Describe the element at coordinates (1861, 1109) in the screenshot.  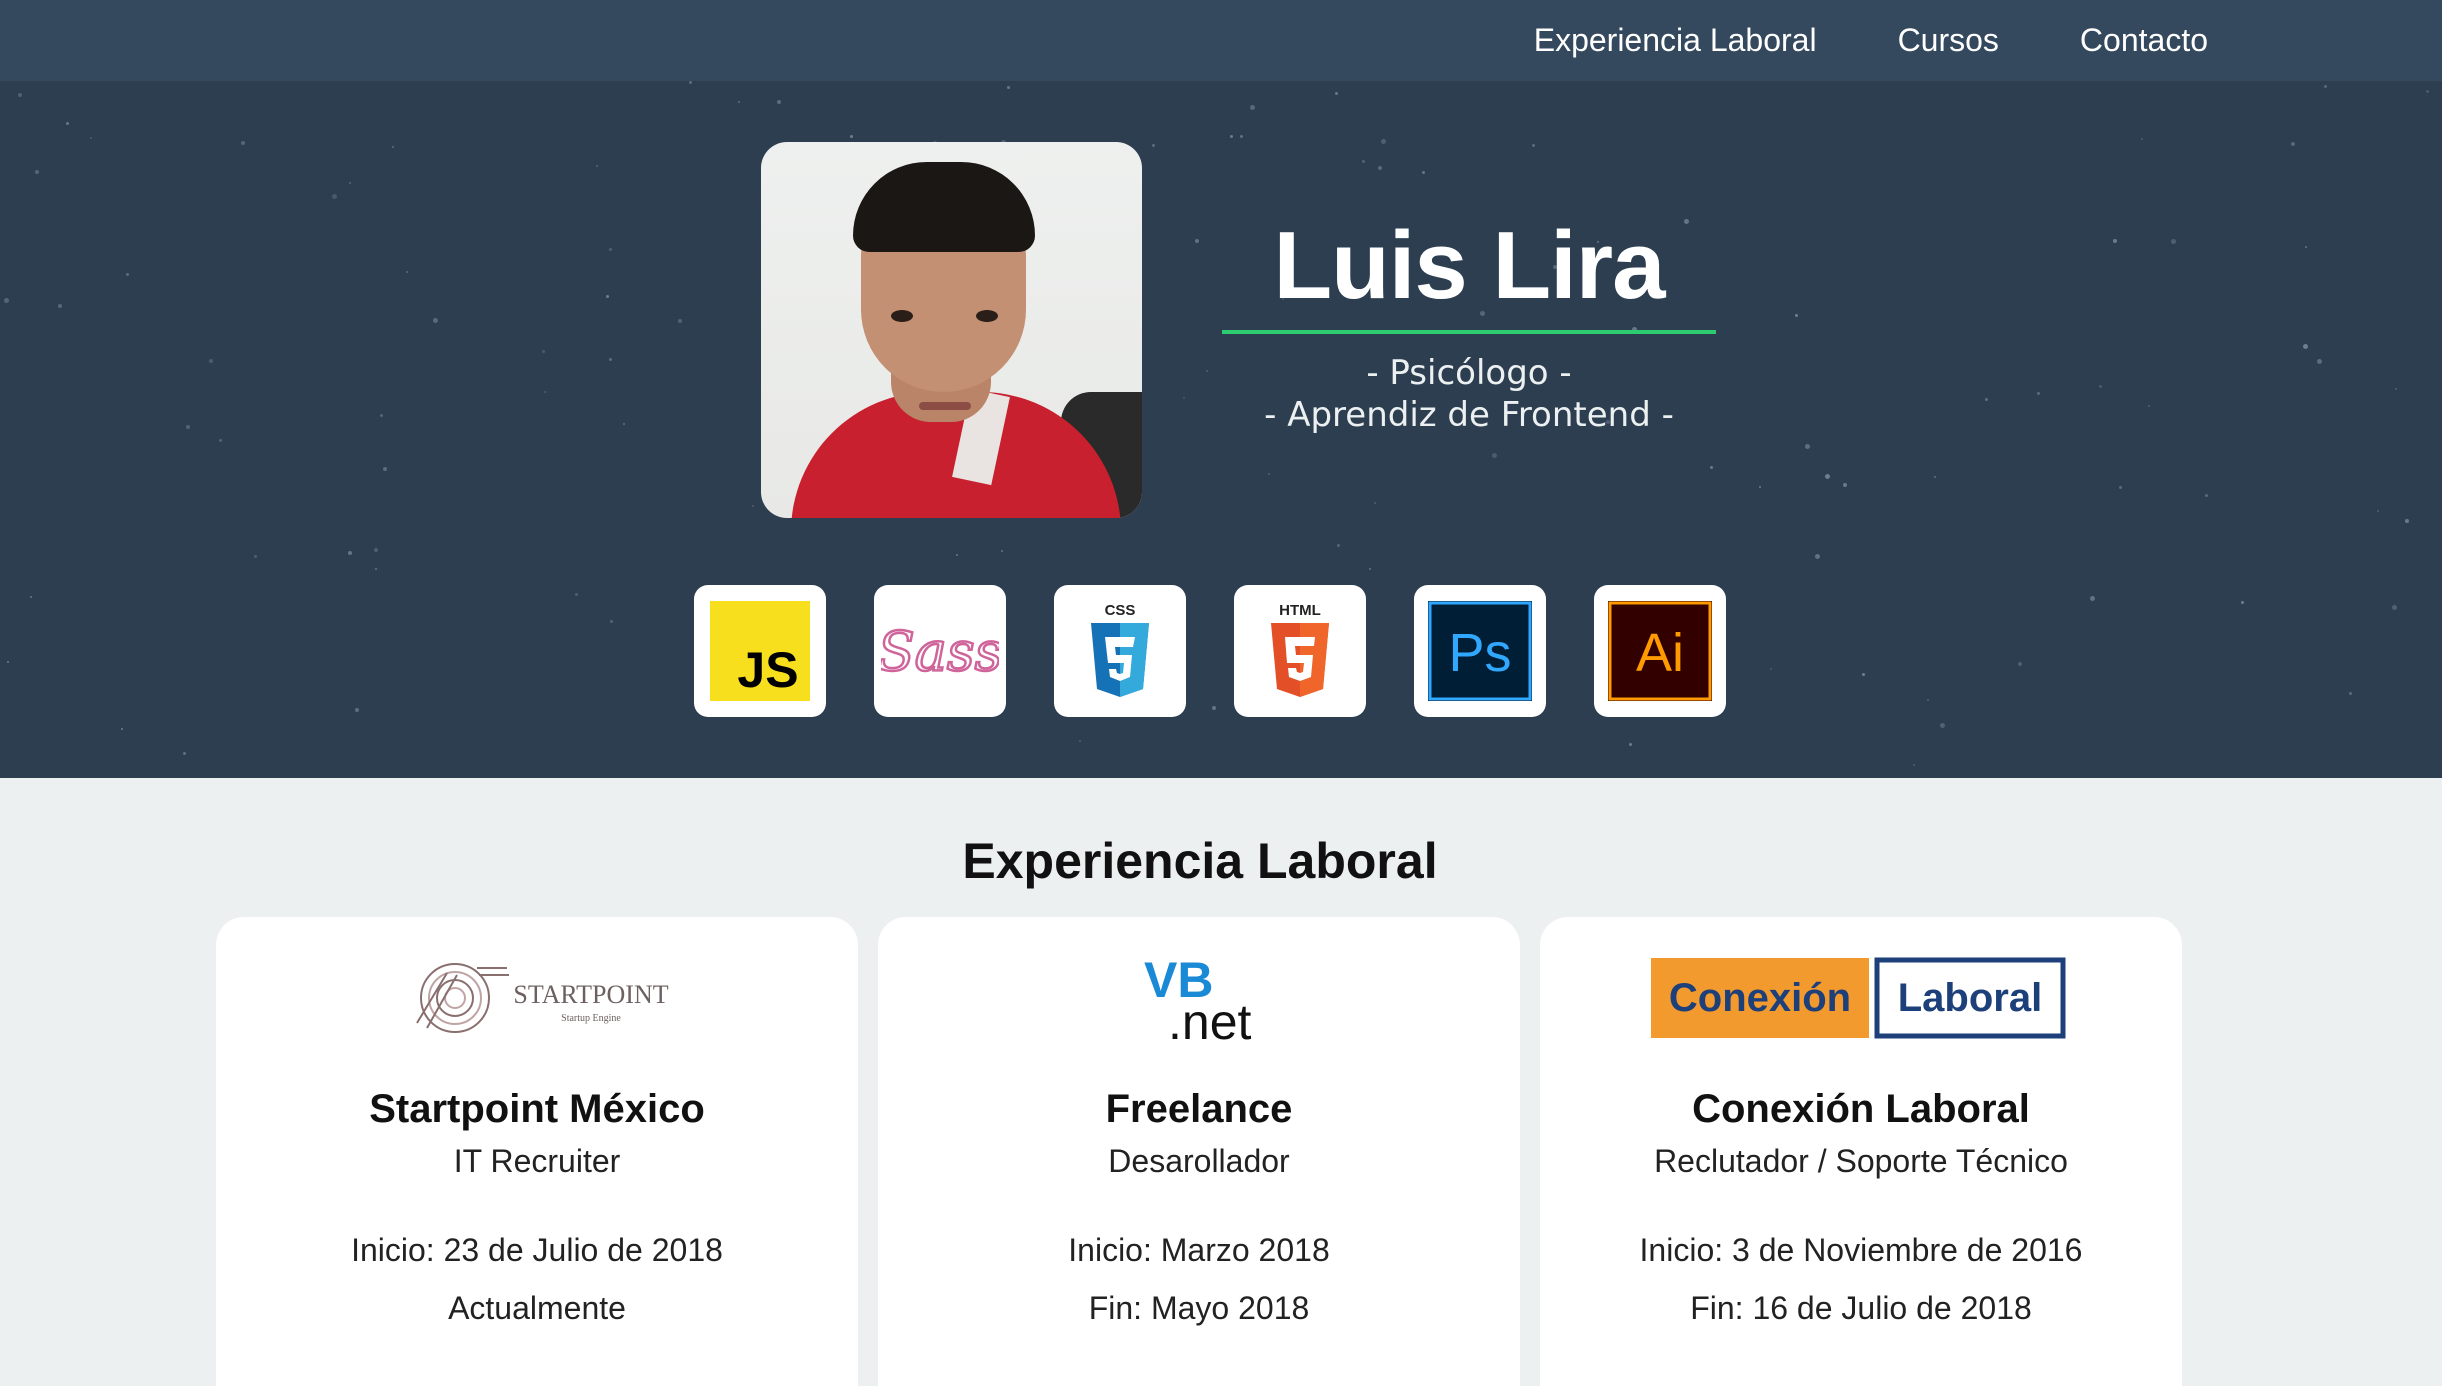
I see `company-name: Conexión Laboral` at that location.